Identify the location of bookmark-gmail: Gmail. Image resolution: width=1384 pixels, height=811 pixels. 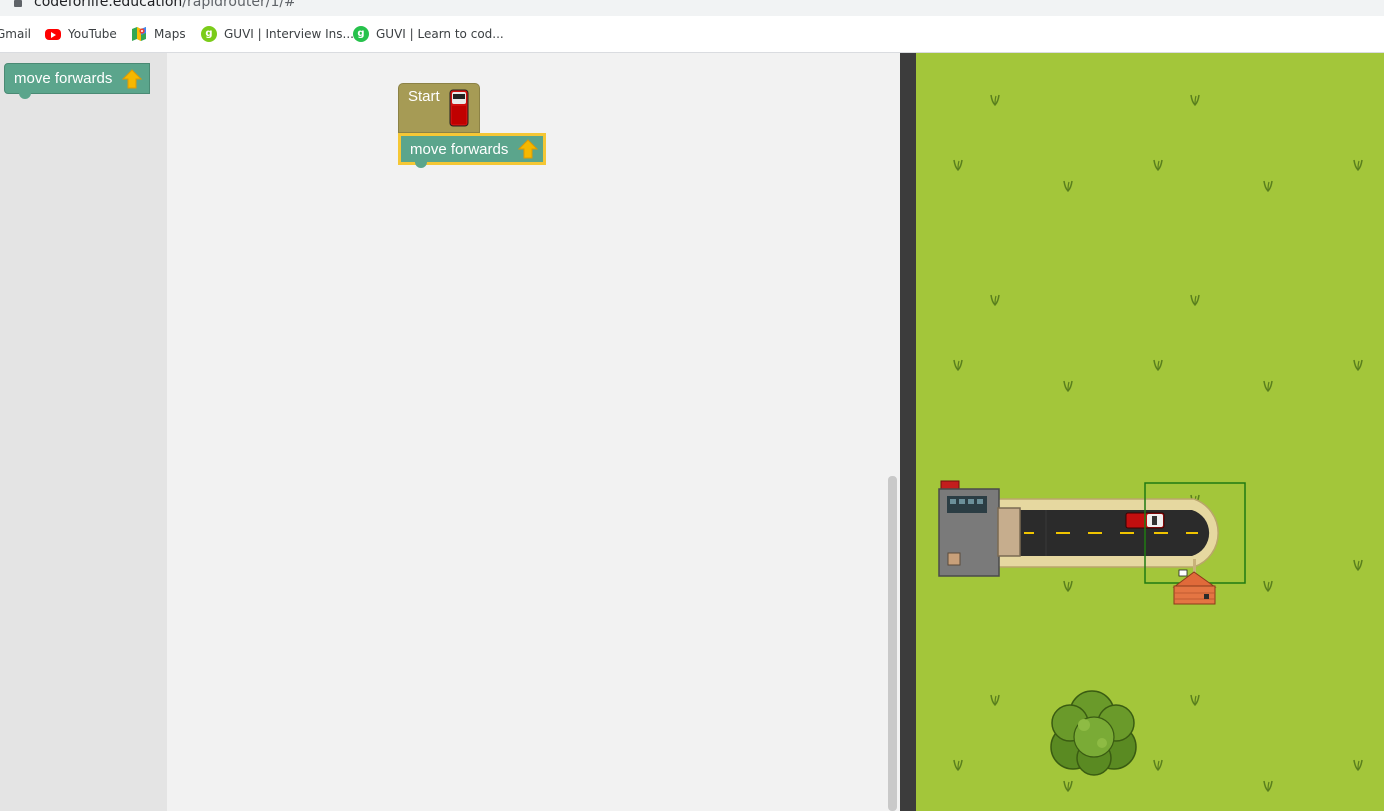
(15, 34).